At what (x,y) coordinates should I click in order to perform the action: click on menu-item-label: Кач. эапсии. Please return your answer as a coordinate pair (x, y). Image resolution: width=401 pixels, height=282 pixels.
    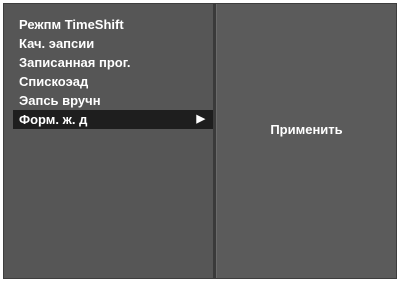
    Looking at the image, I should click on (57, 43).